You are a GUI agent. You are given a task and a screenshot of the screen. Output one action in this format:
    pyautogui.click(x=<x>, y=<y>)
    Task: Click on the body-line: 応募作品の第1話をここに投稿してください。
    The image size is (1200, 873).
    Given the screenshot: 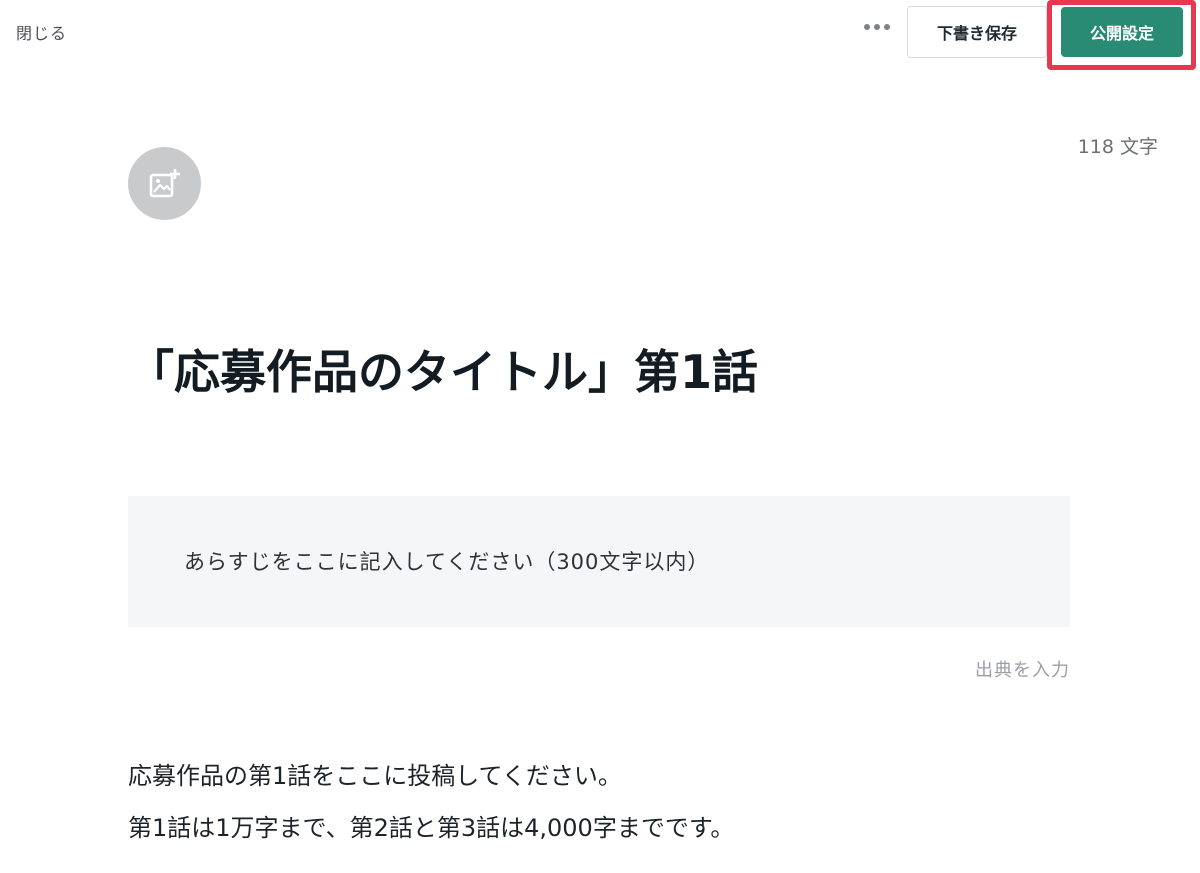 What is the action you would take?
    pyautogui.click(x=375, y=776)
    